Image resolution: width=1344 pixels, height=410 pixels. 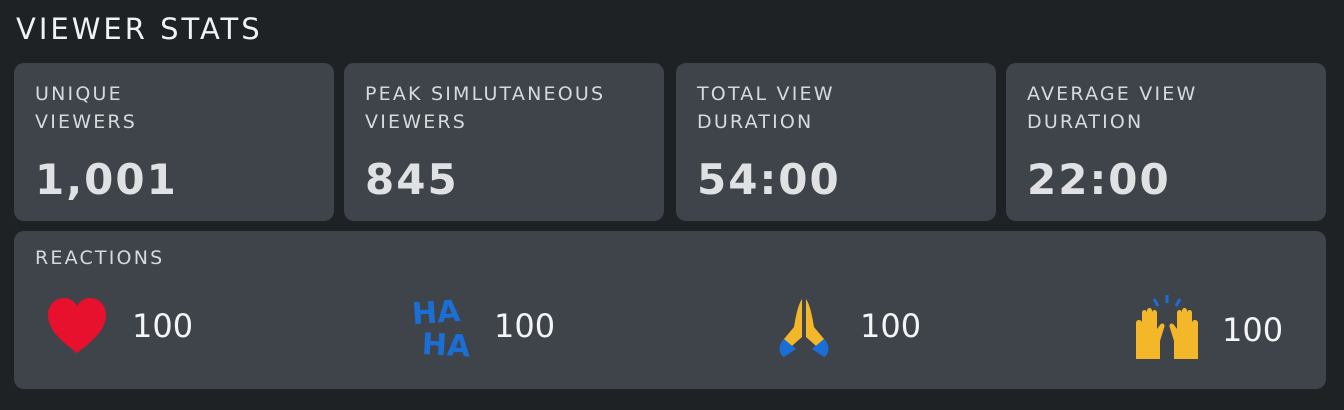 I want to click on average-view-duration-card: AVERAGE VIEW DURATION 22:00, so click(x=1166, y=142).